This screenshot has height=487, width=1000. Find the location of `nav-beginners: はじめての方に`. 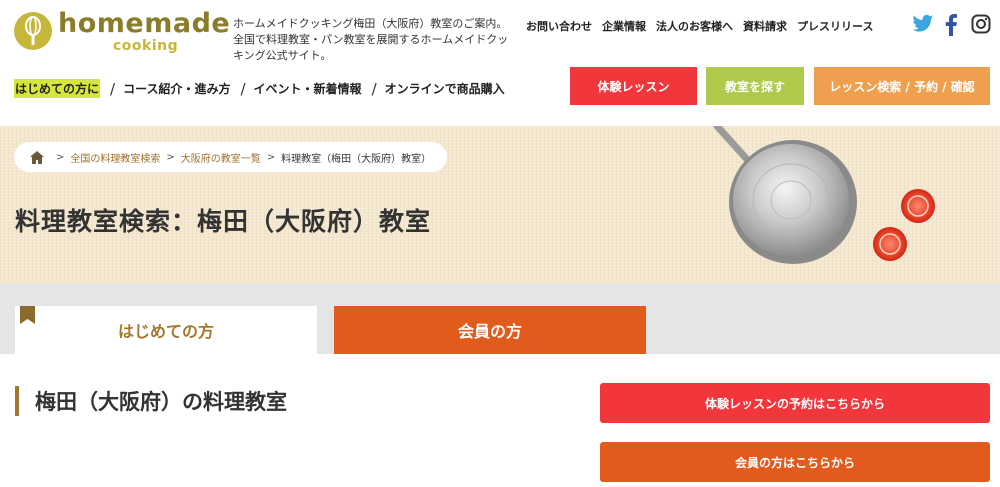

nav-beginners: はじめての方に is located at coordinates (57, 88).